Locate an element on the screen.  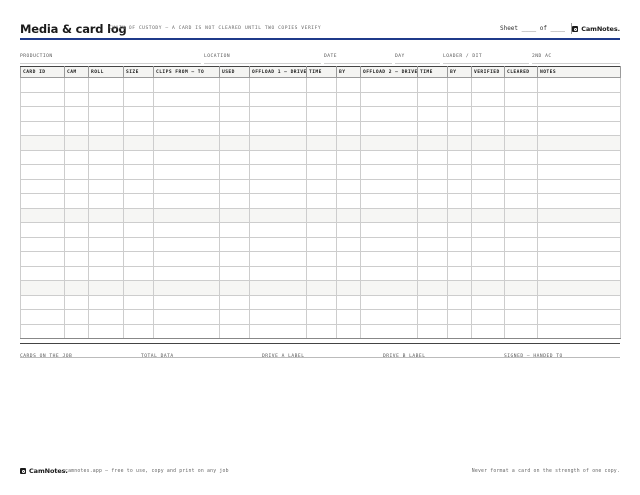
second-ac-field: 2ND AC is located at coordinates (576, 54).